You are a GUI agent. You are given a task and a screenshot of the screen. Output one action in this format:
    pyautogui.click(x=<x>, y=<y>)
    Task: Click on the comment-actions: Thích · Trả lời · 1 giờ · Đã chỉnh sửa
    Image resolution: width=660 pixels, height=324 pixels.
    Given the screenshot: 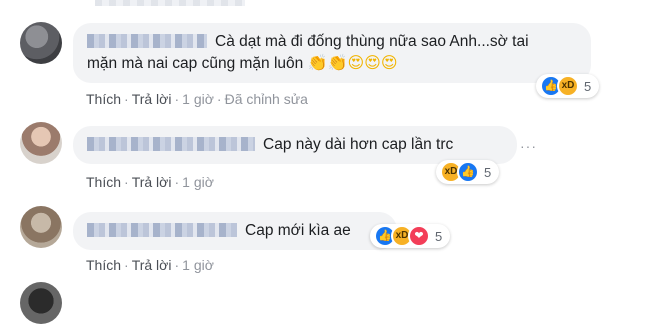 What is the action you would take?
    pyautogui.click(x=197, y=99)
    